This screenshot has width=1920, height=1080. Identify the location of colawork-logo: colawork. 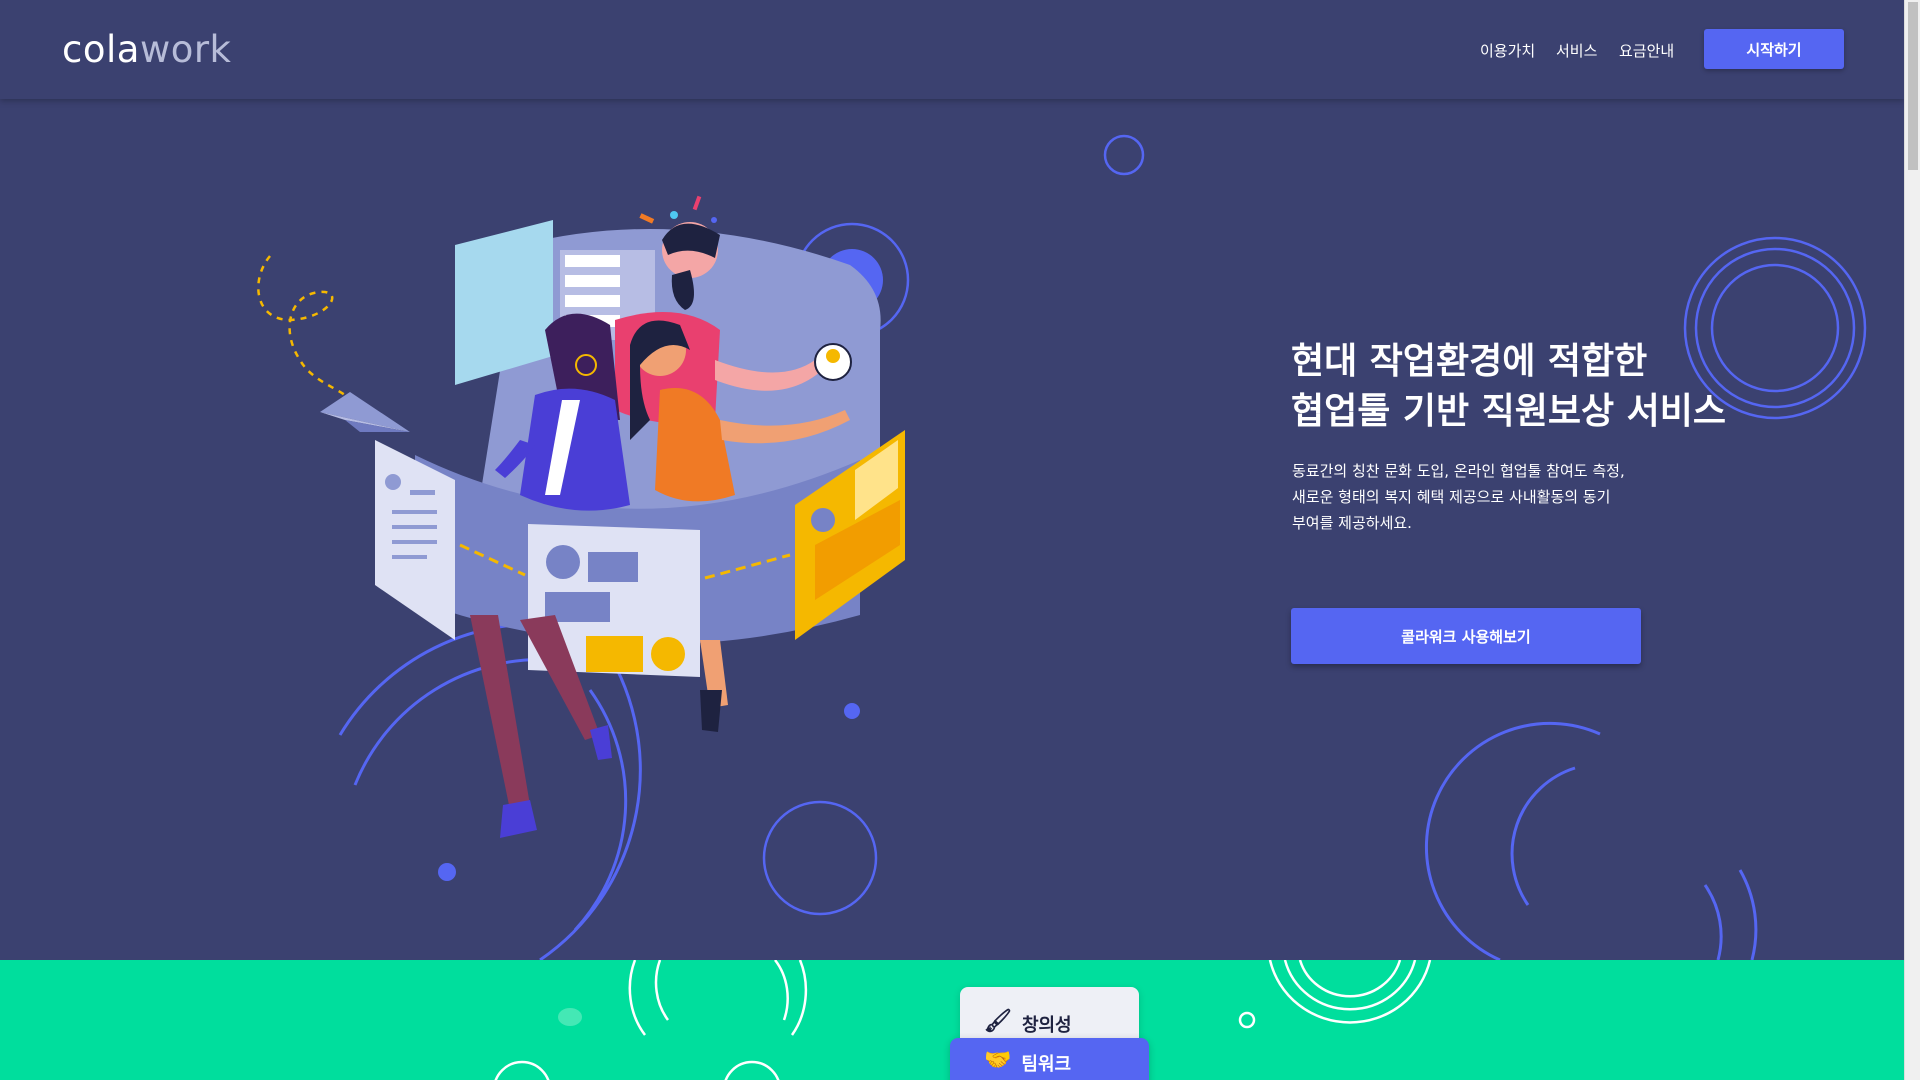
(146, 49).